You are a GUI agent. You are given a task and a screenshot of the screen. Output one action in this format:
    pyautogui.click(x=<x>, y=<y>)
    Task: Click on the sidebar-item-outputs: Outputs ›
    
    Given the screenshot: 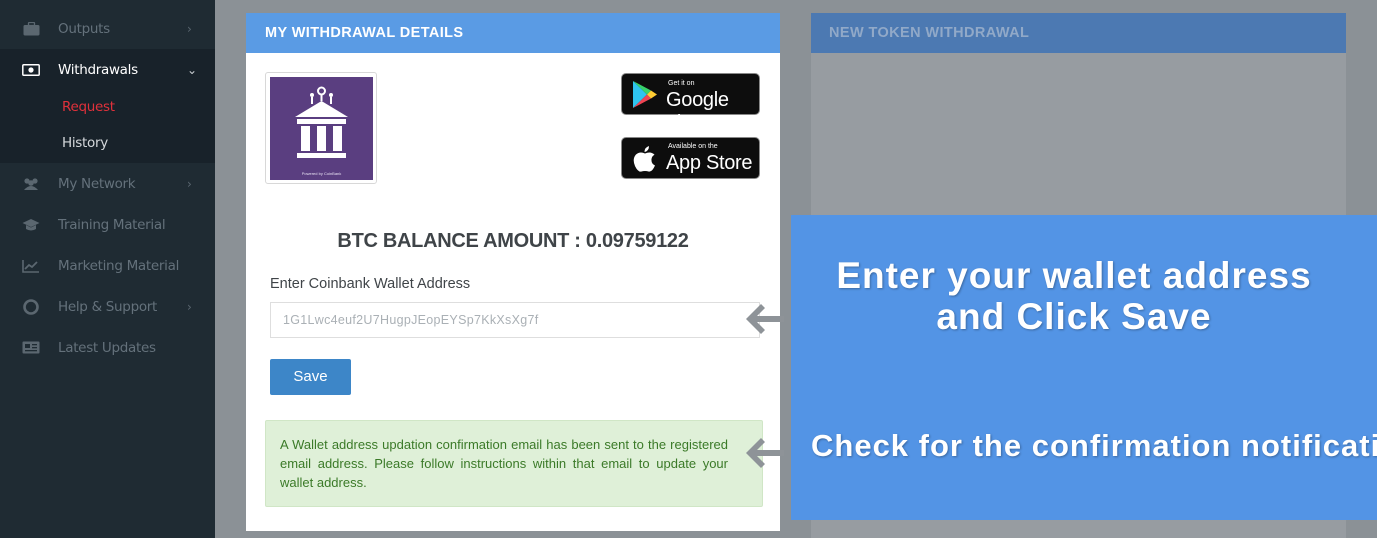 What is the action you would take?
    pyautogui.click(x=107, y=28)
    